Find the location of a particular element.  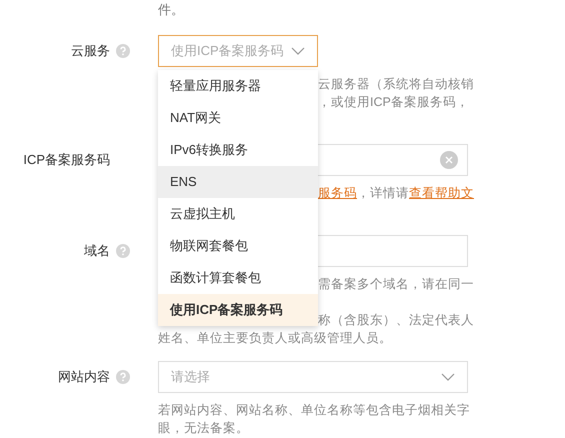

help-text: 姓名、单位主要负责人或高级管理人员。 is located at coordinates (275, 338).